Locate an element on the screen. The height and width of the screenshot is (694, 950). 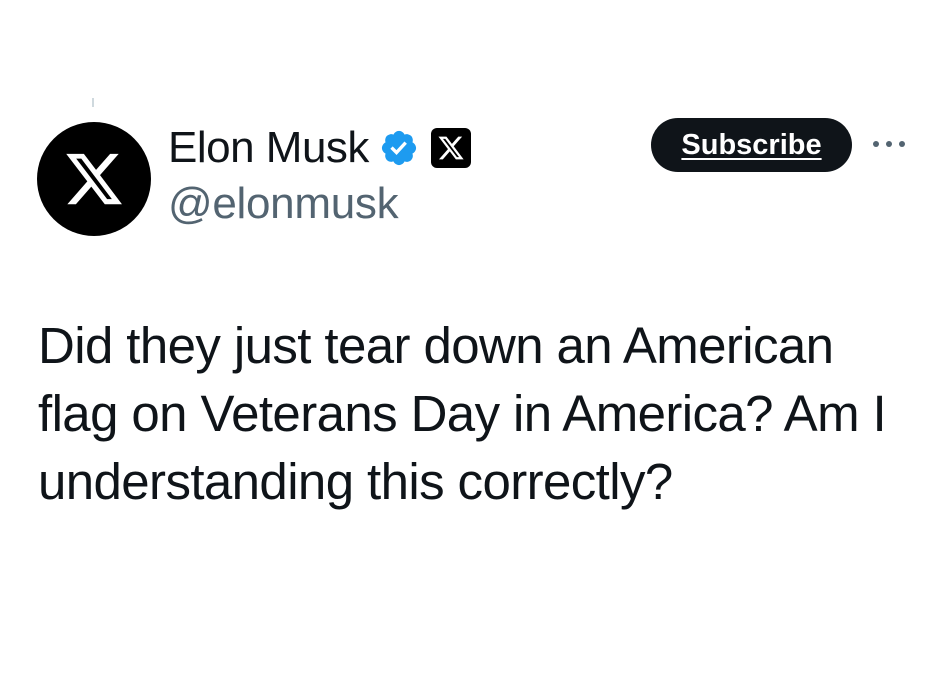
verified-badge-icon is located at coordinates (399, 148).